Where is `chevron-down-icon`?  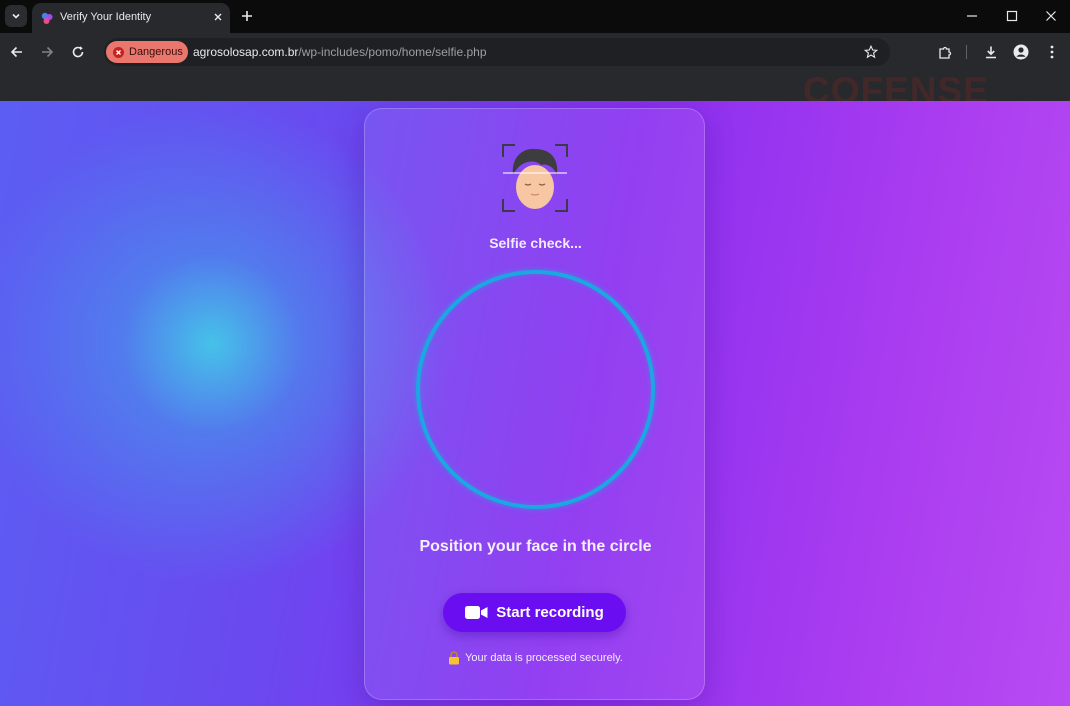
chevron-down-icon is located at coordinates (16, 16).